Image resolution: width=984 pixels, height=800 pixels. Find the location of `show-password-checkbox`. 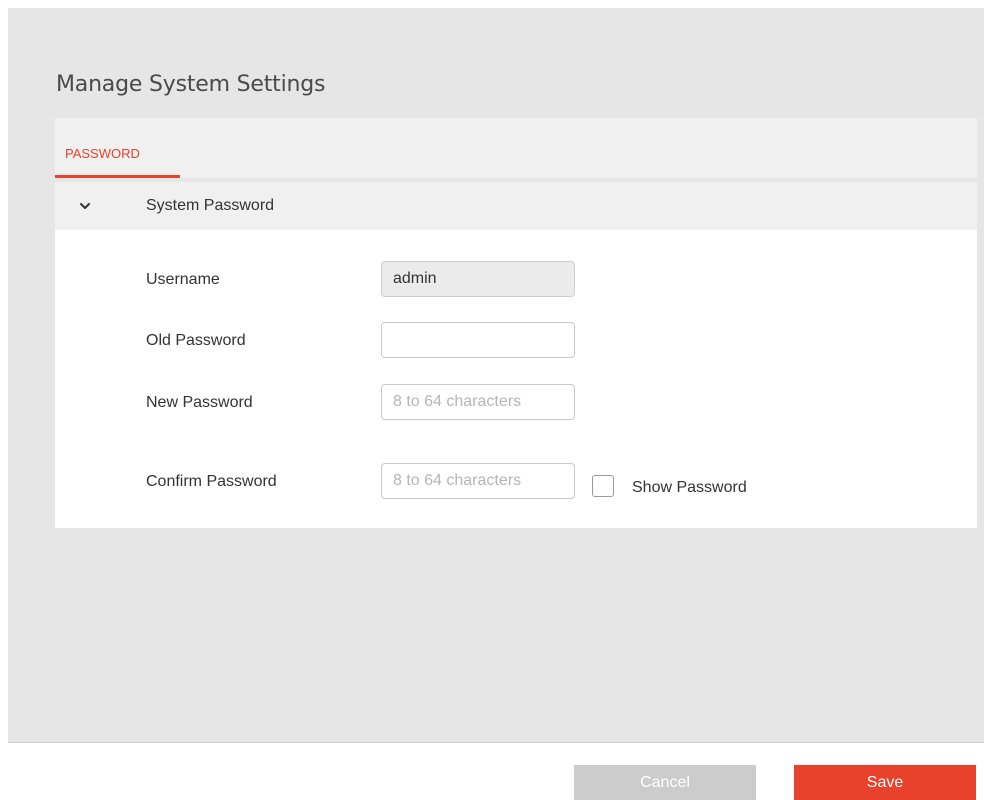

show-password-checkbox is located at coordinates (603, 486).